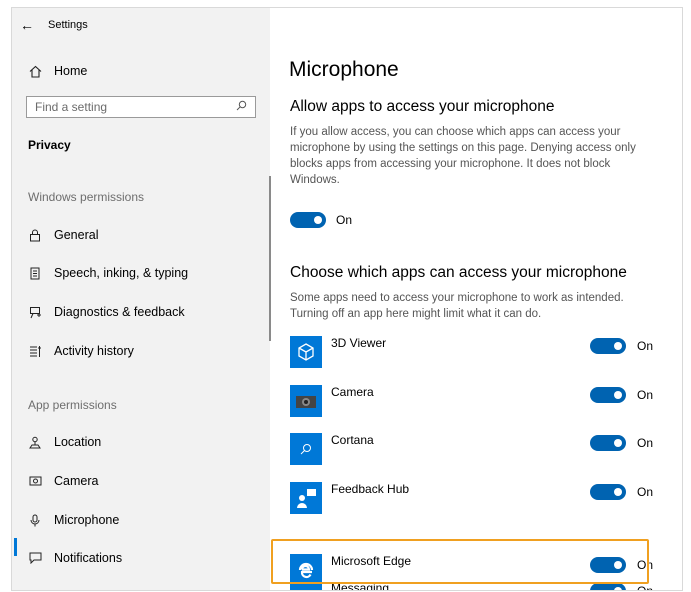 The width and height of the screenshot is (691, 592). What do you see at coordinates (88, 558) in the screenshot?
I see `sidebar-item-label: Notifications` at bounding box center [88, 558].